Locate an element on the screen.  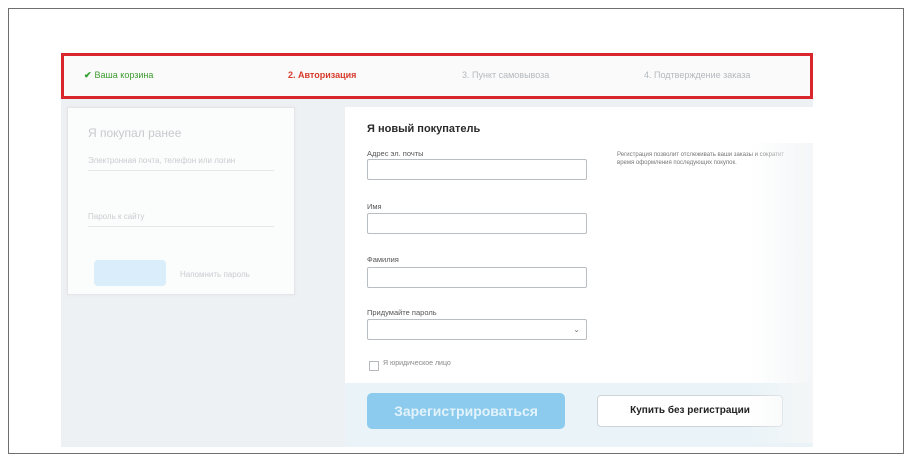
password-label: Придумайте пароль is located at coordinates (402, 312).